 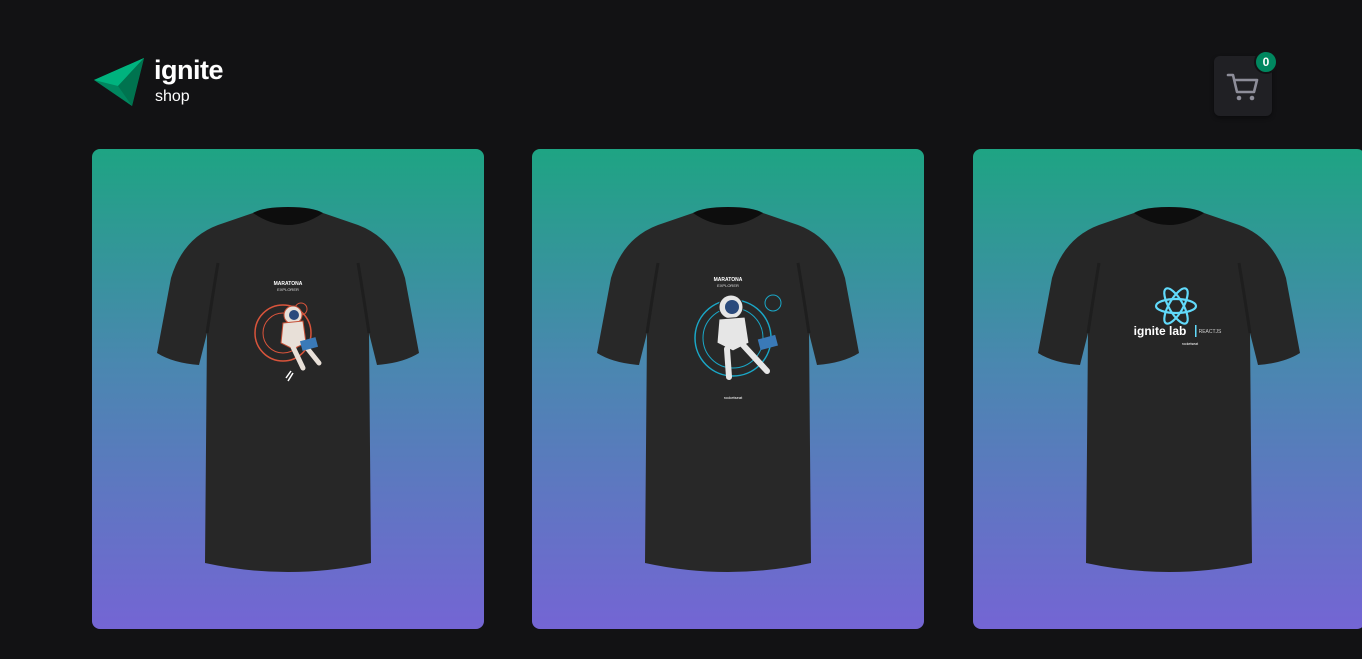 What do you see at coordinates (1242, 87) in the screenshot?
I see `shopping-cart-icon` at bounding box center [1242, 87].